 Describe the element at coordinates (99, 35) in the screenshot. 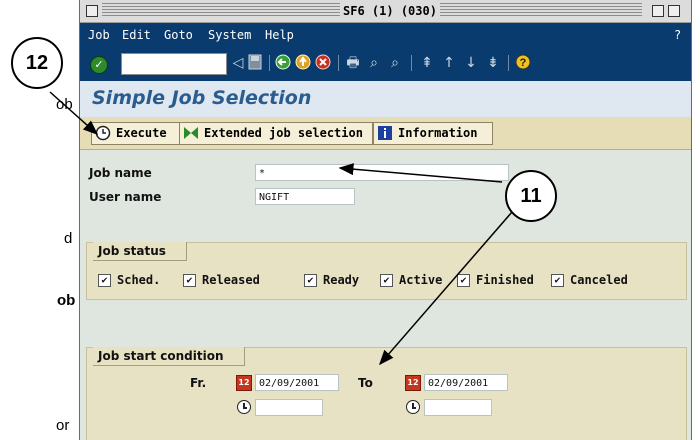

I see `menu-job: Job` at that location.